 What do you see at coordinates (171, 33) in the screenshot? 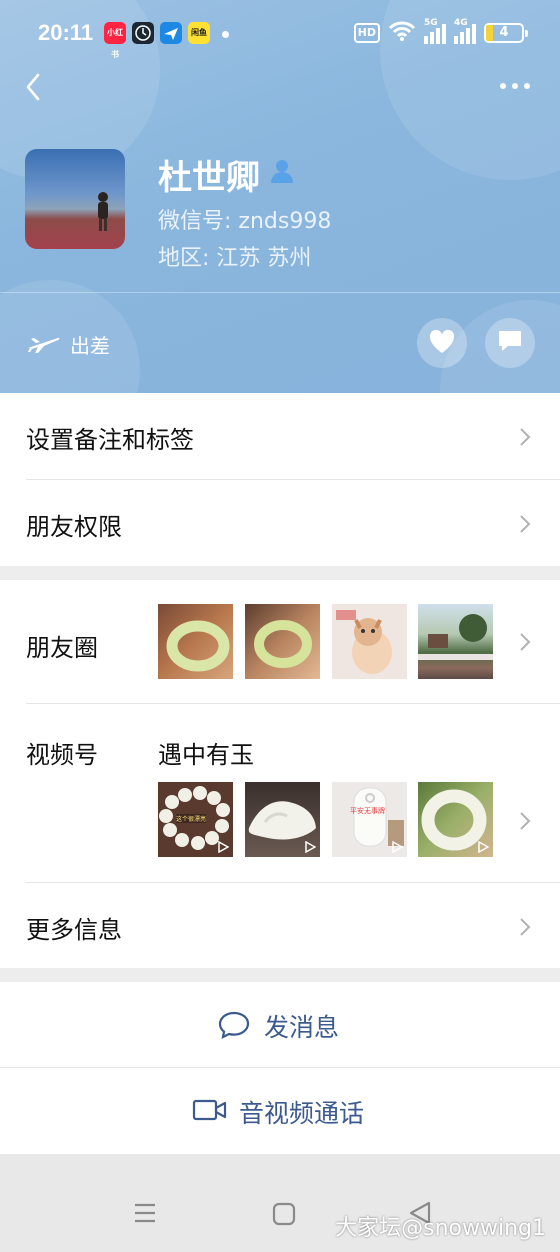
I see `plane-app-icon` at bounding box center [171, 33].